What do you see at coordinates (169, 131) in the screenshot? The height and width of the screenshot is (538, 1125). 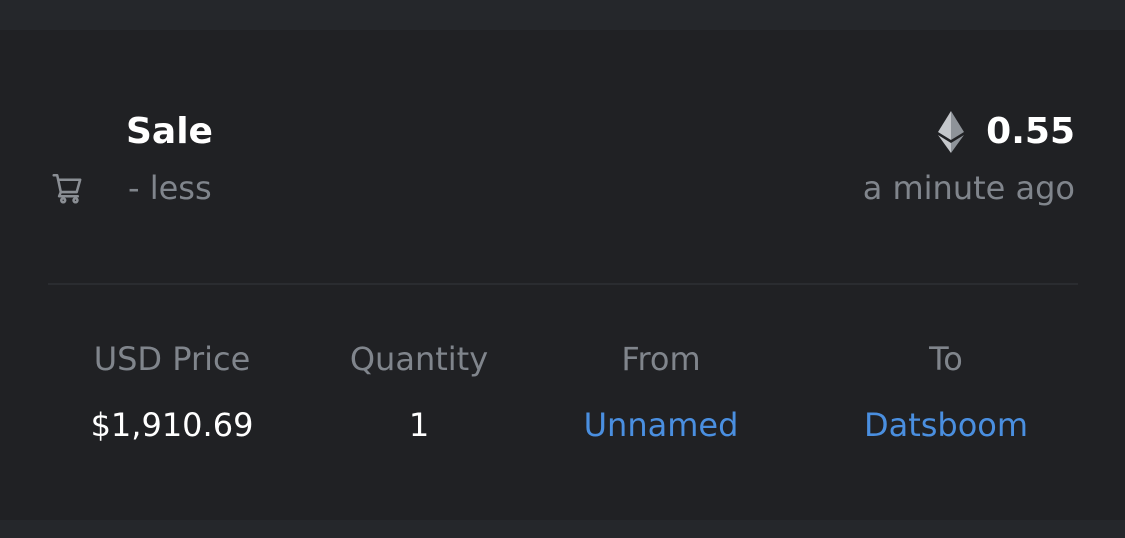 I see `event-type-label: Sale` at bounding box center [169, 131].